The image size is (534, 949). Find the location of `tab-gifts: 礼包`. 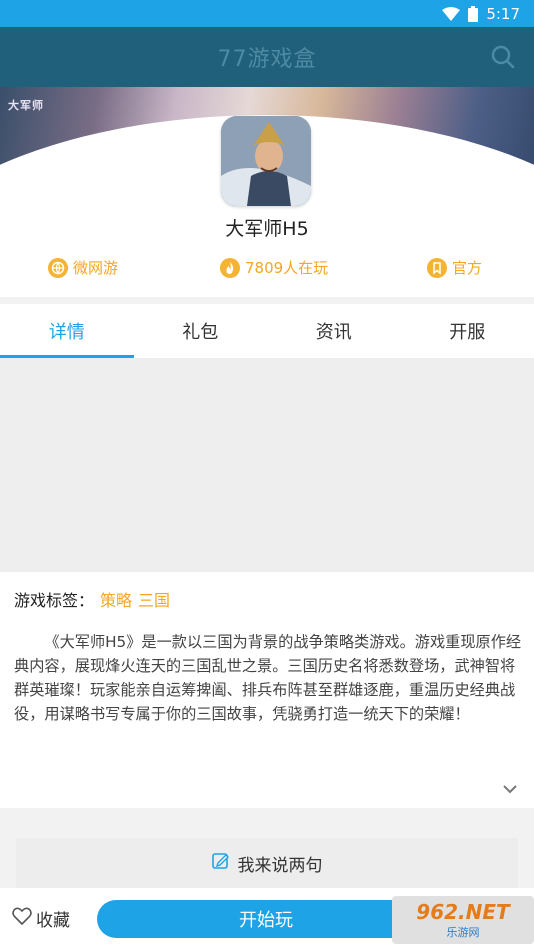

tab-gifts: 礼包 is located at coordinates (201, 331).